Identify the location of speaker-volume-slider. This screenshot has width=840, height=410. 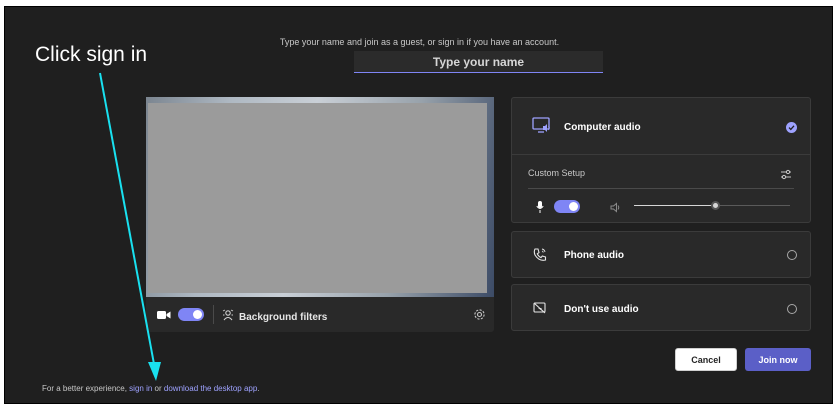
(712, 205).